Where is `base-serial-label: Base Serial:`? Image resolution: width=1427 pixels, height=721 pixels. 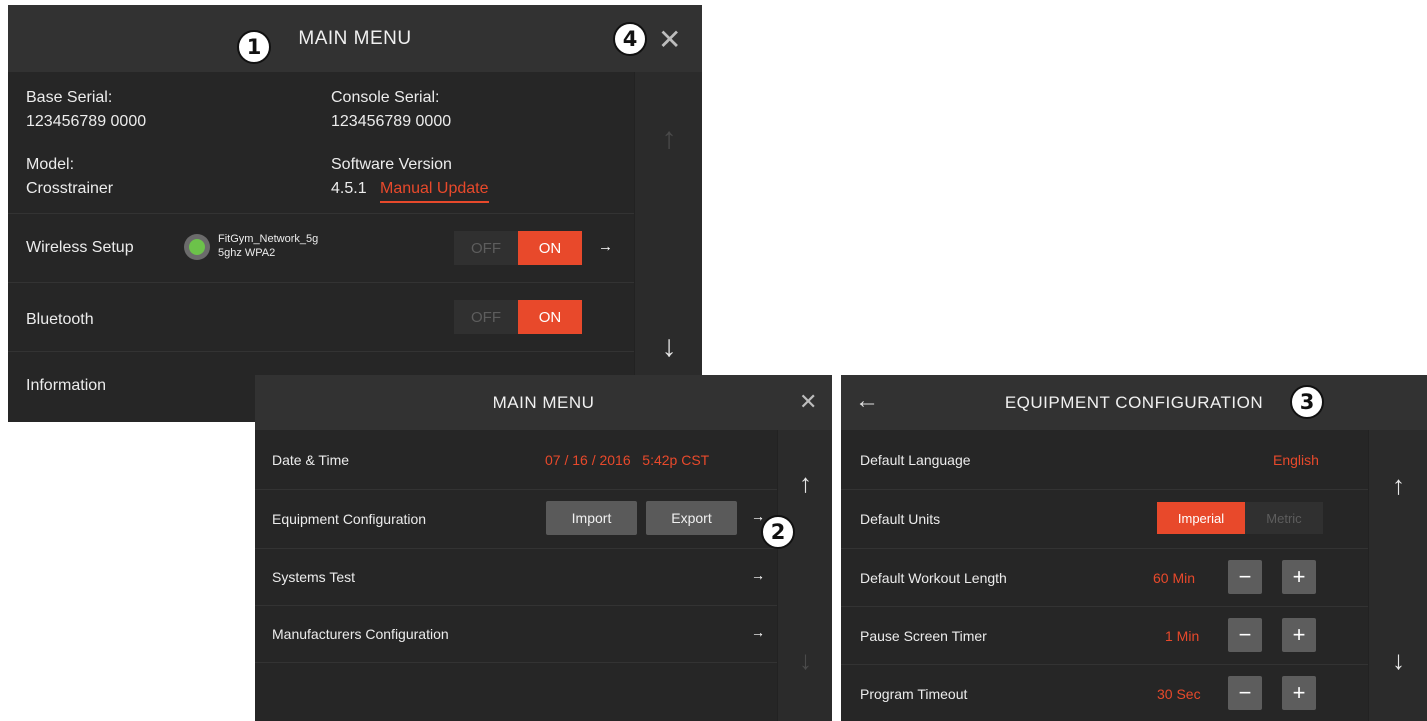 base-serial-label: Base Serial: is located at coordinates (69, 97).